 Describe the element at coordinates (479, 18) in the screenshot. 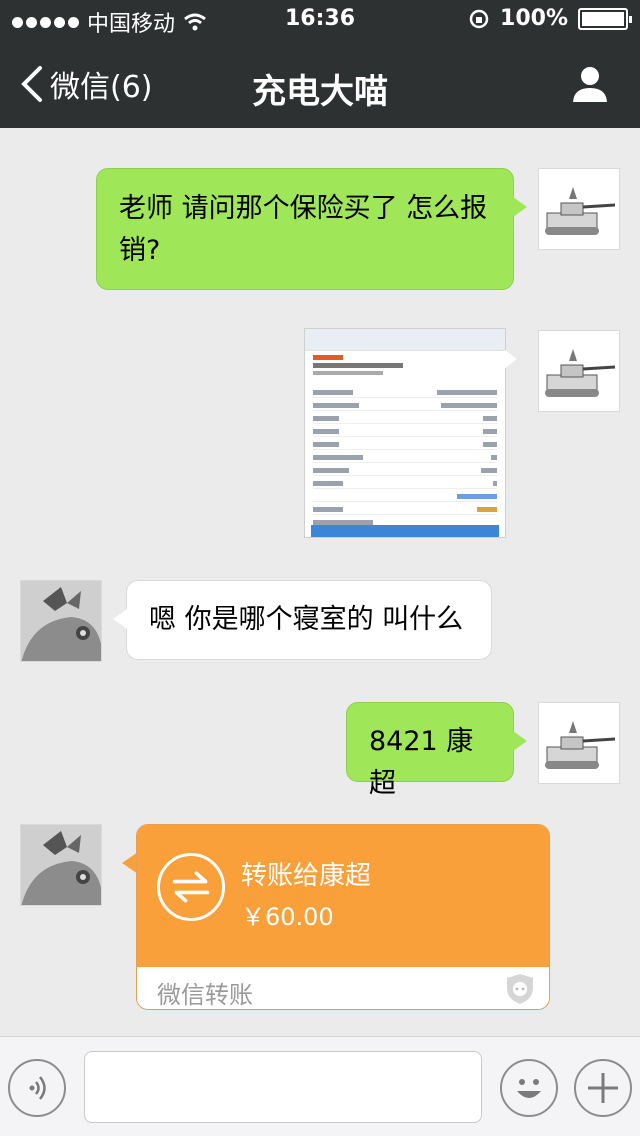

I see `rotation-lock-icon` at that location.